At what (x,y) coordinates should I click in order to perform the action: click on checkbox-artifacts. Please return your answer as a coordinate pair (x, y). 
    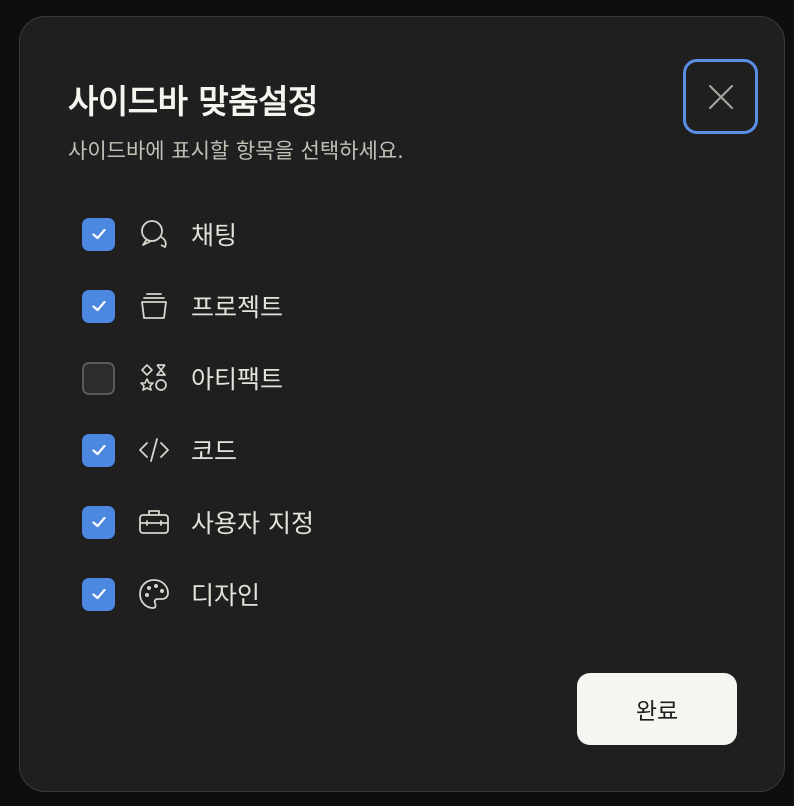
    Looking at the image, I should click on (98, 378).